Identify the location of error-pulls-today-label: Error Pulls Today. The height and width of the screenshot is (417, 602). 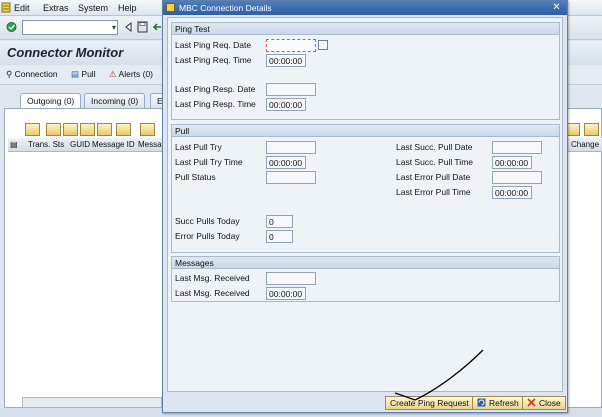
(207, 236).